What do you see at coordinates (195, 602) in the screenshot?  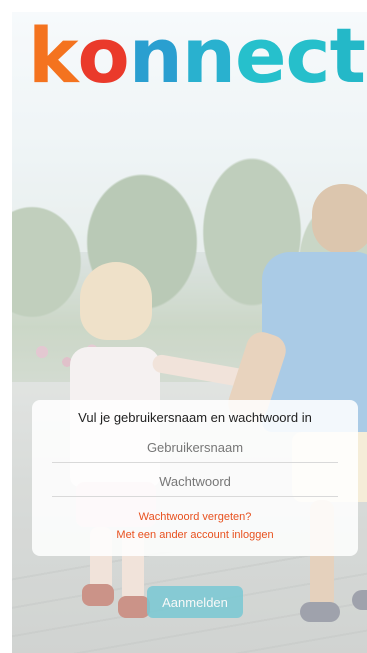 I see `login-button: Aanmelden` at bounding box center [195, 602].